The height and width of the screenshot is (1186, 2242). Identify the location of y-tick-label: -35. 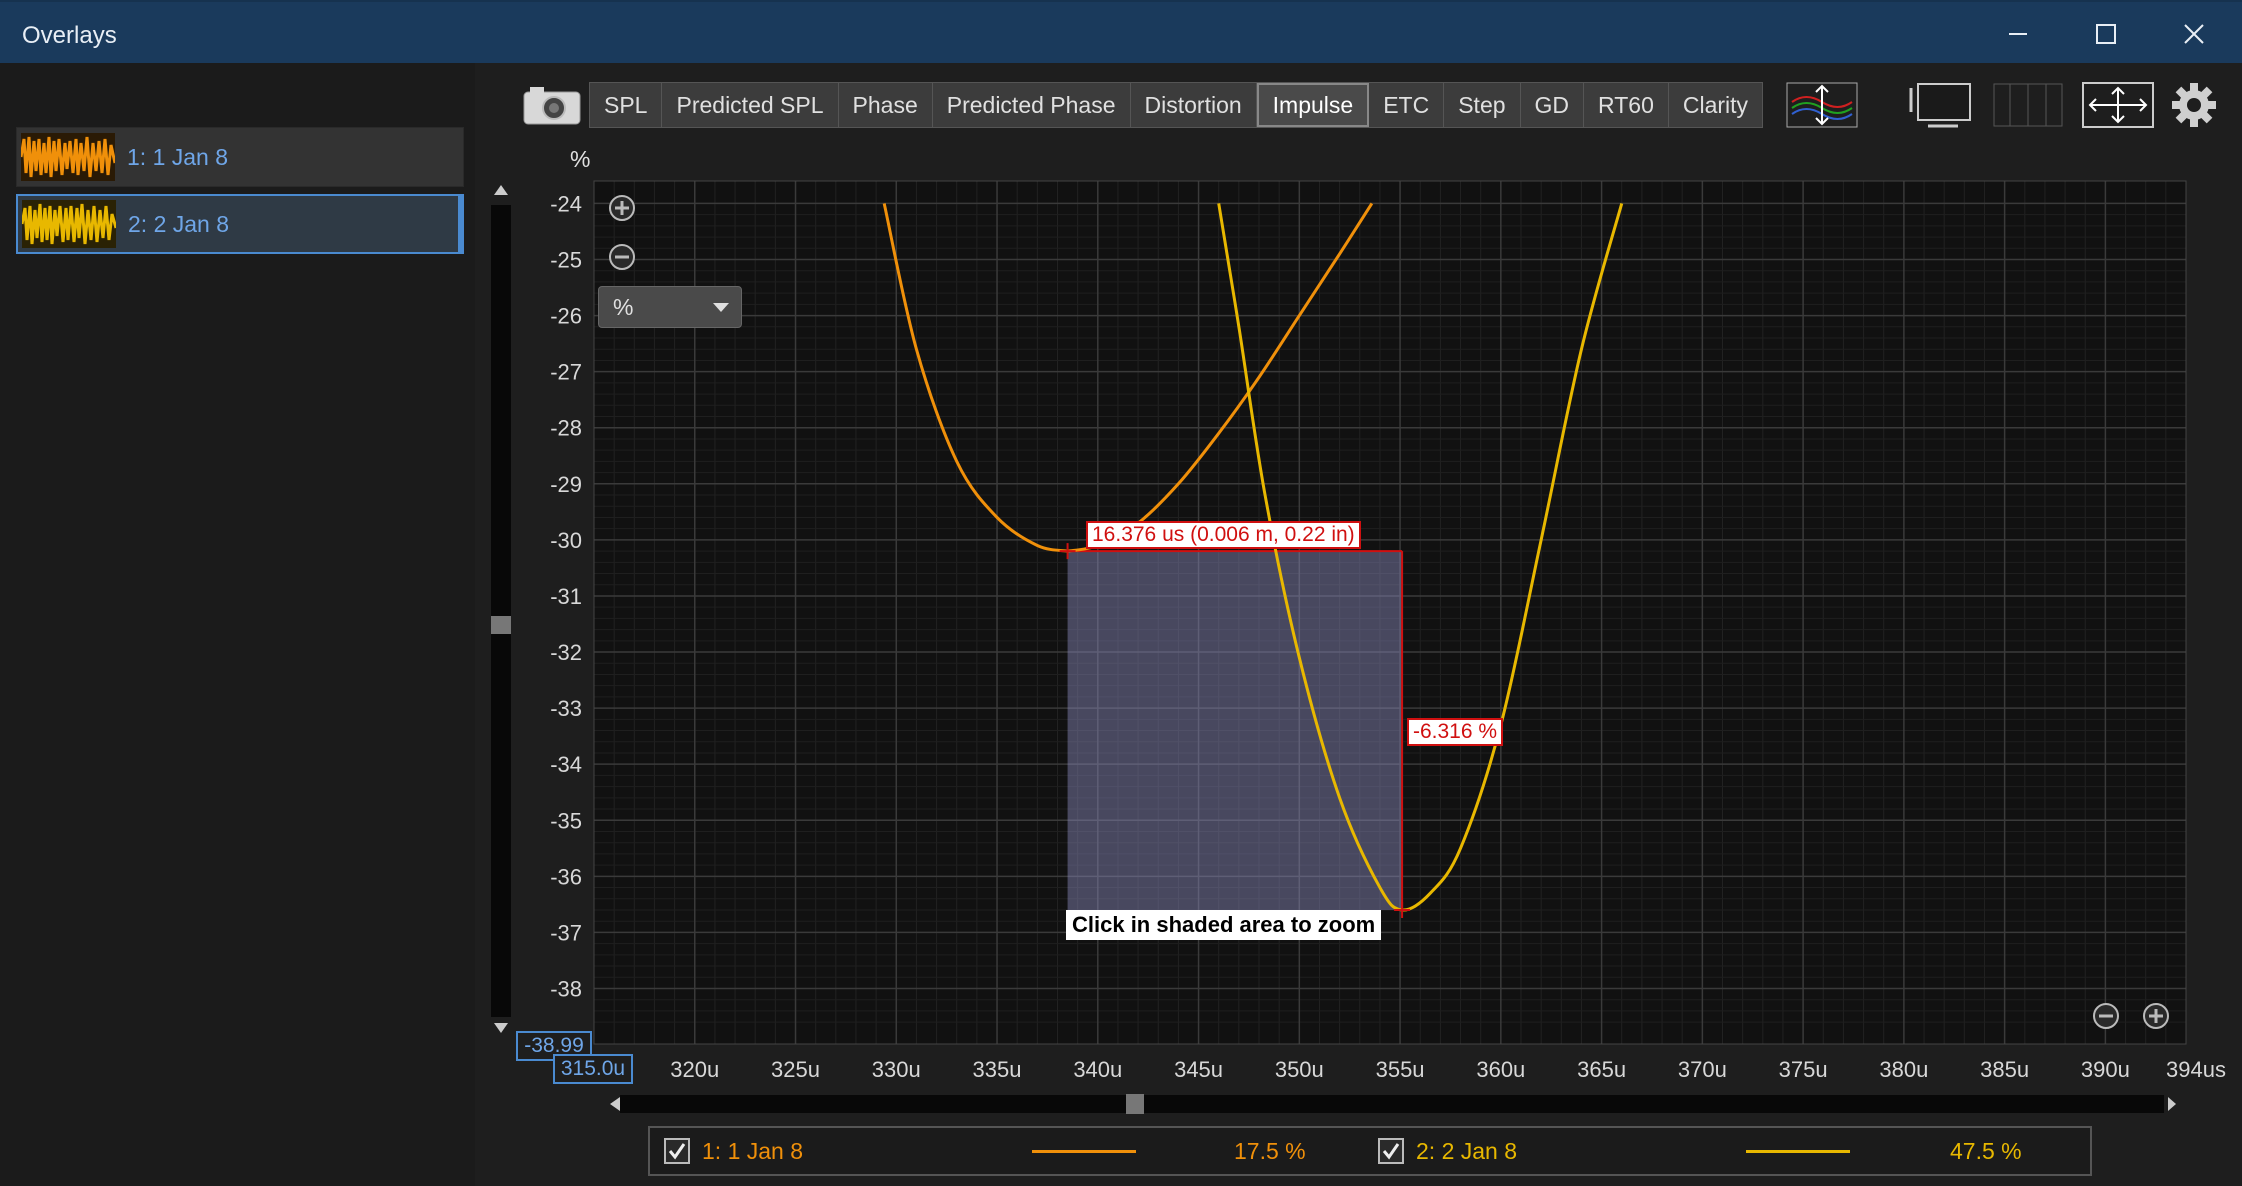
(566, 820).